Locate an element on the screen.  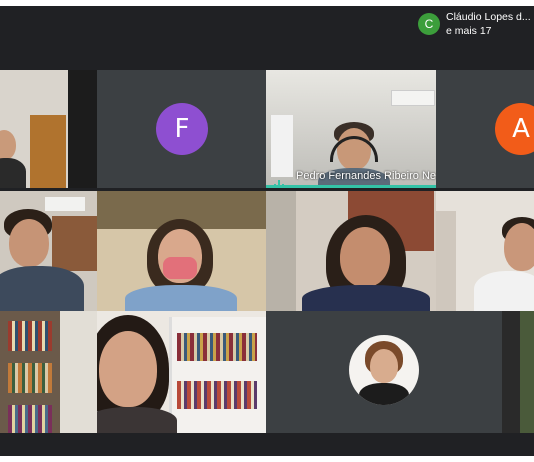
door is located at coordinates (48, 151).